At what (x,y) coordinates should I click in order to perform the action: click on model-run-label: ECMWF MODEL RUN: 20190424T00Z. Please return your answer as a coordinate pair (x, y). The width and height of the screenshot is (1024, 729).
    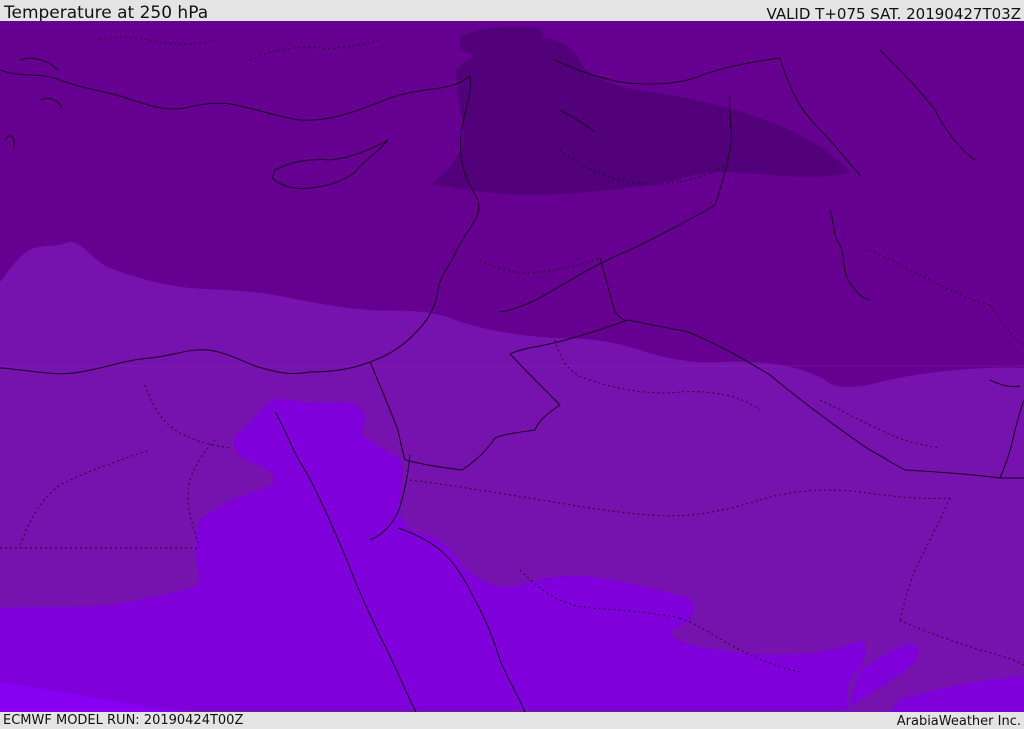
    Looking at the image, I should click on (123, 720).